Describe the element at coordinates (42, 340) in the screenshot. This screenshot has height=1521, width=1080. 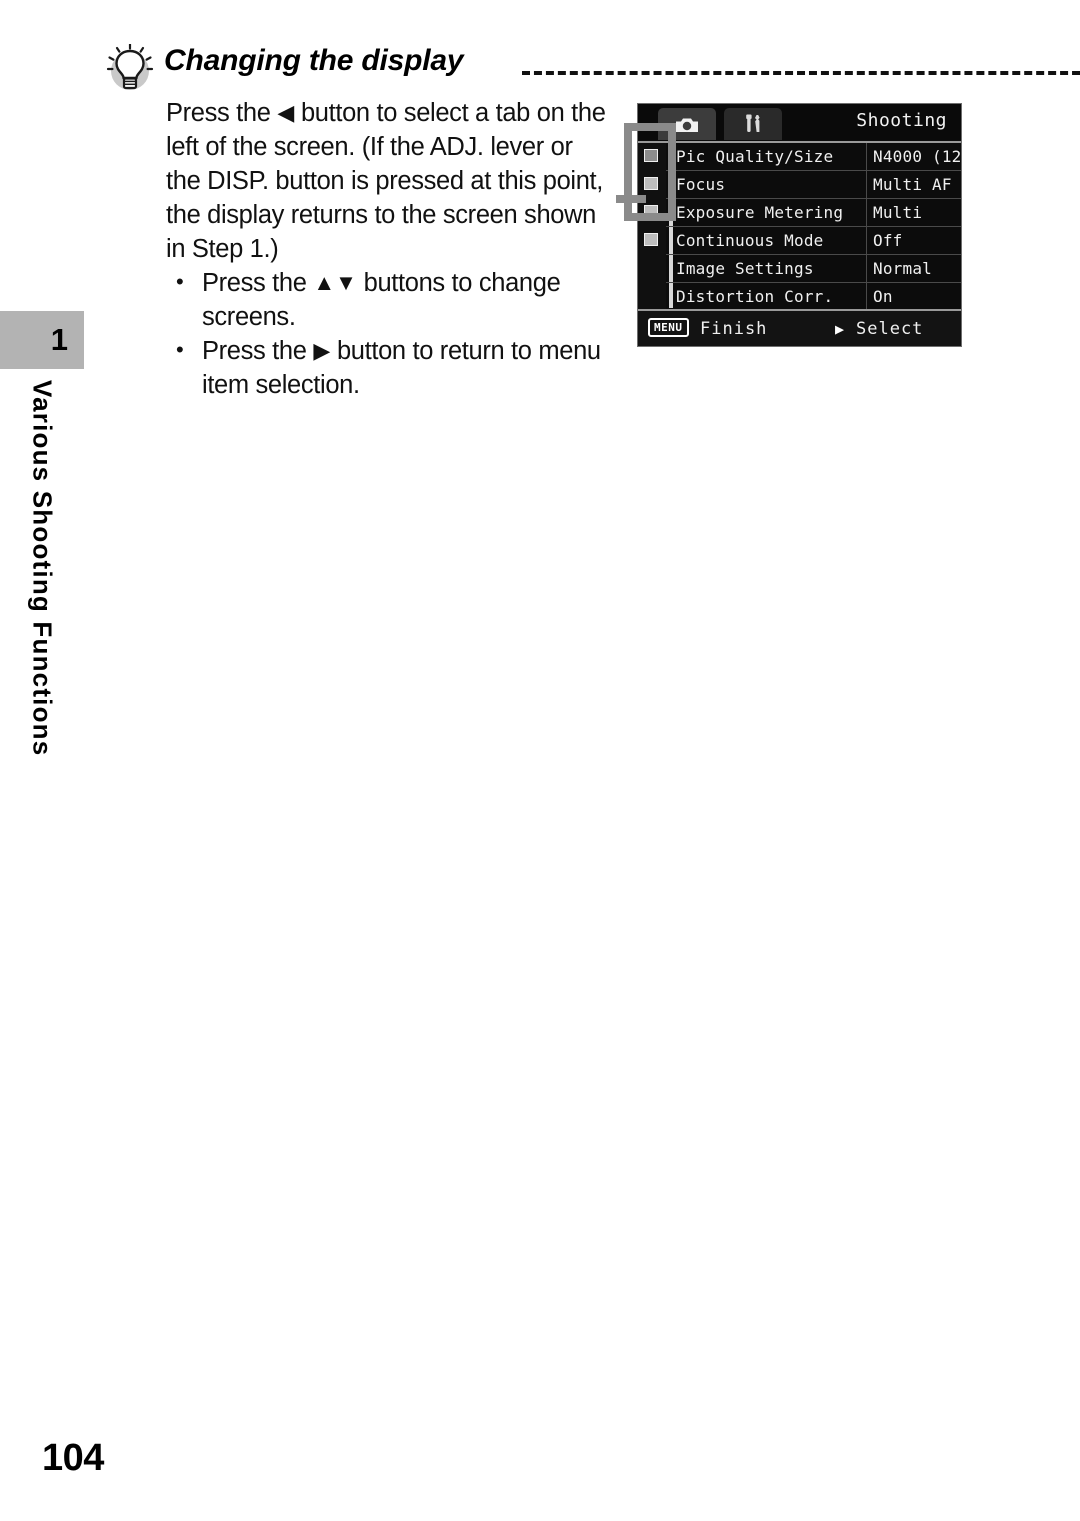
I see `chapter-number-tab: 1` at that location.